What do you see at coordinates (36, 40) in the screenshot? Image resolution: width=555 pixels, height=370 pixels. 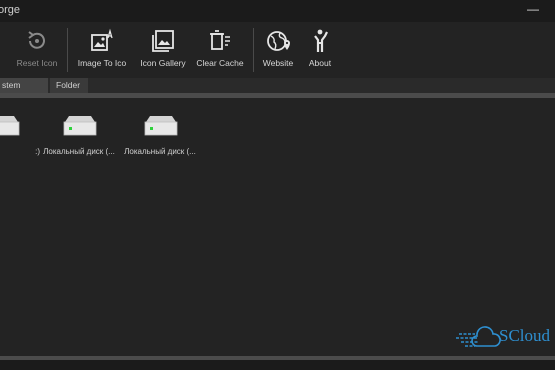 I see `reset-icon` at bounding box center [36, 40].